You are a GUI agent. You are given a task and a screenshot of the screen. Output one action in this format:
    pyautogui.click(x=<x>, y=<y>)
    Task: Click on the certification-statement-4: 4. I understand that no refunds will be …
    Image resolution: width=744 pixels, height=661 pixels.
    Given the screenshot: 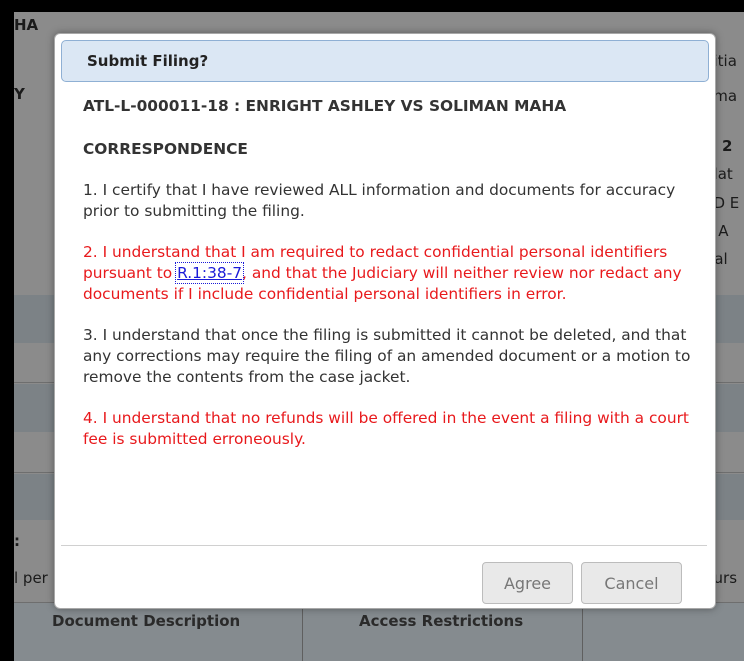 What is the action you would take?
    pyautogui.click(x=386, y=428)
    